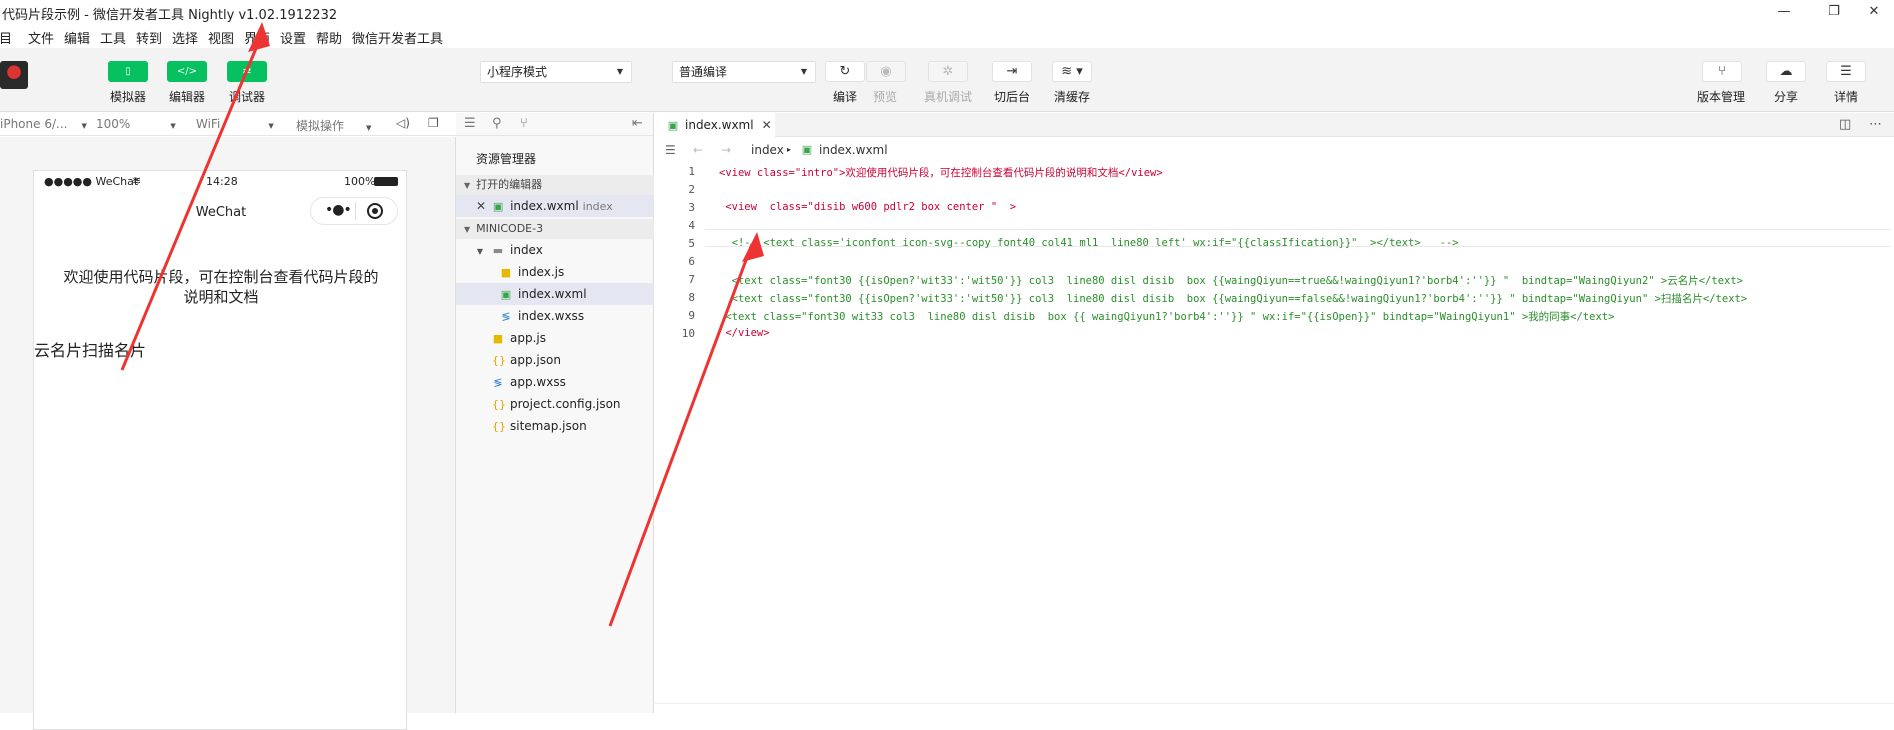  What do you see at coordinates (555, 229) in the screenshot?
I see `project-section: ▼ MINICODE-3` at bounding box center [555, 229].